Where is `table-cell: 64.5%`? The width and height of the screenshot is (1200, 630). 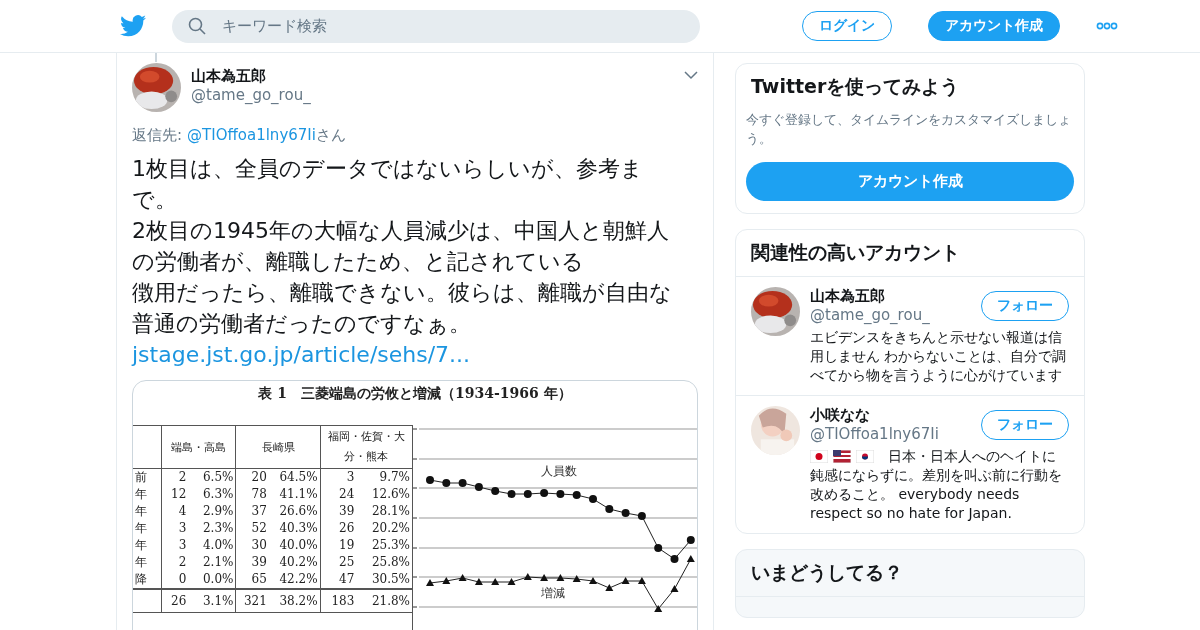
table-cell: 64.5% is located at coordinates (294, 477).